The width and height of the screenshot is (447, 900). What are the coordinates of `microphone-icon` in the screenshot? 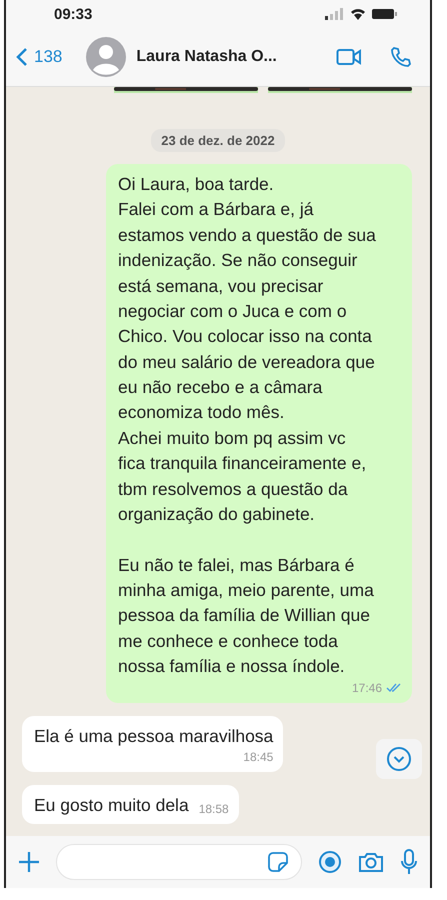 It's located at (409, 862).